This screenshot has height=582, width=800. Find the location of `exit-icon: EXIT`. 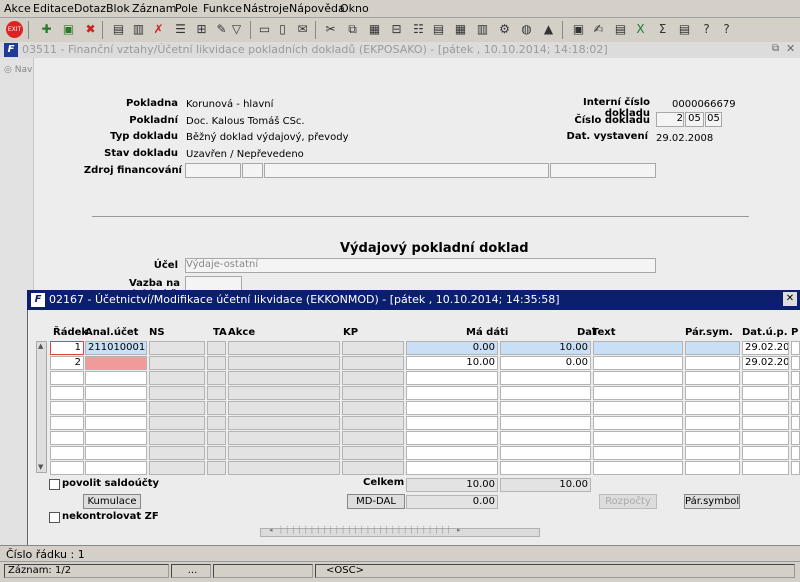

exit-icon: EXIT is located at coordinates (14, 29).